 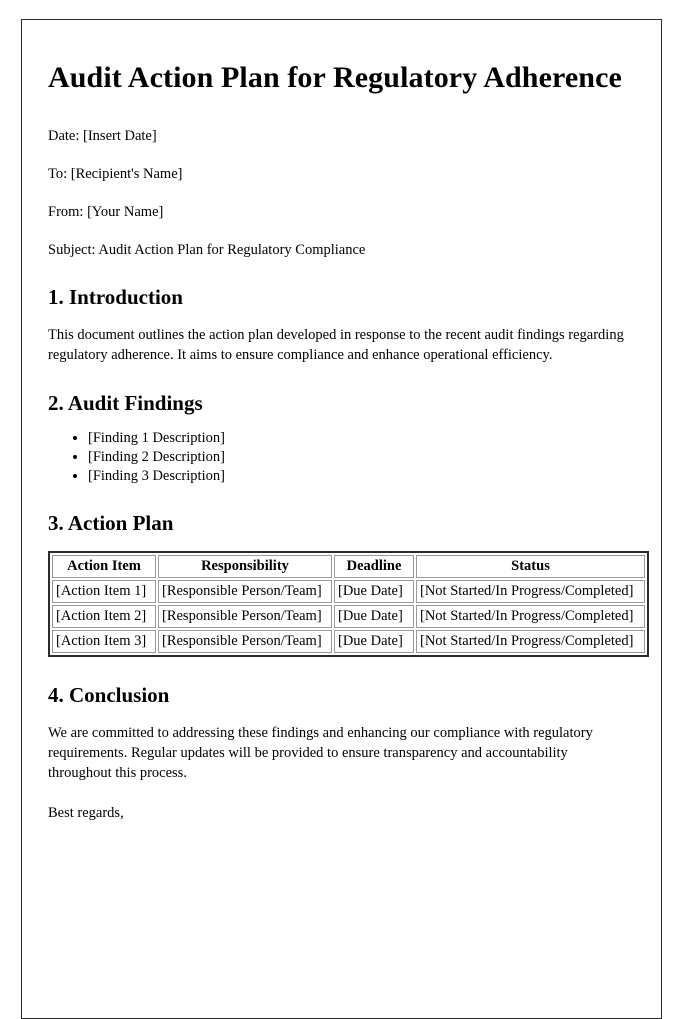 I want to click on section-heading-conclusion: 4. Conclusion, so click(x=109, y=694).